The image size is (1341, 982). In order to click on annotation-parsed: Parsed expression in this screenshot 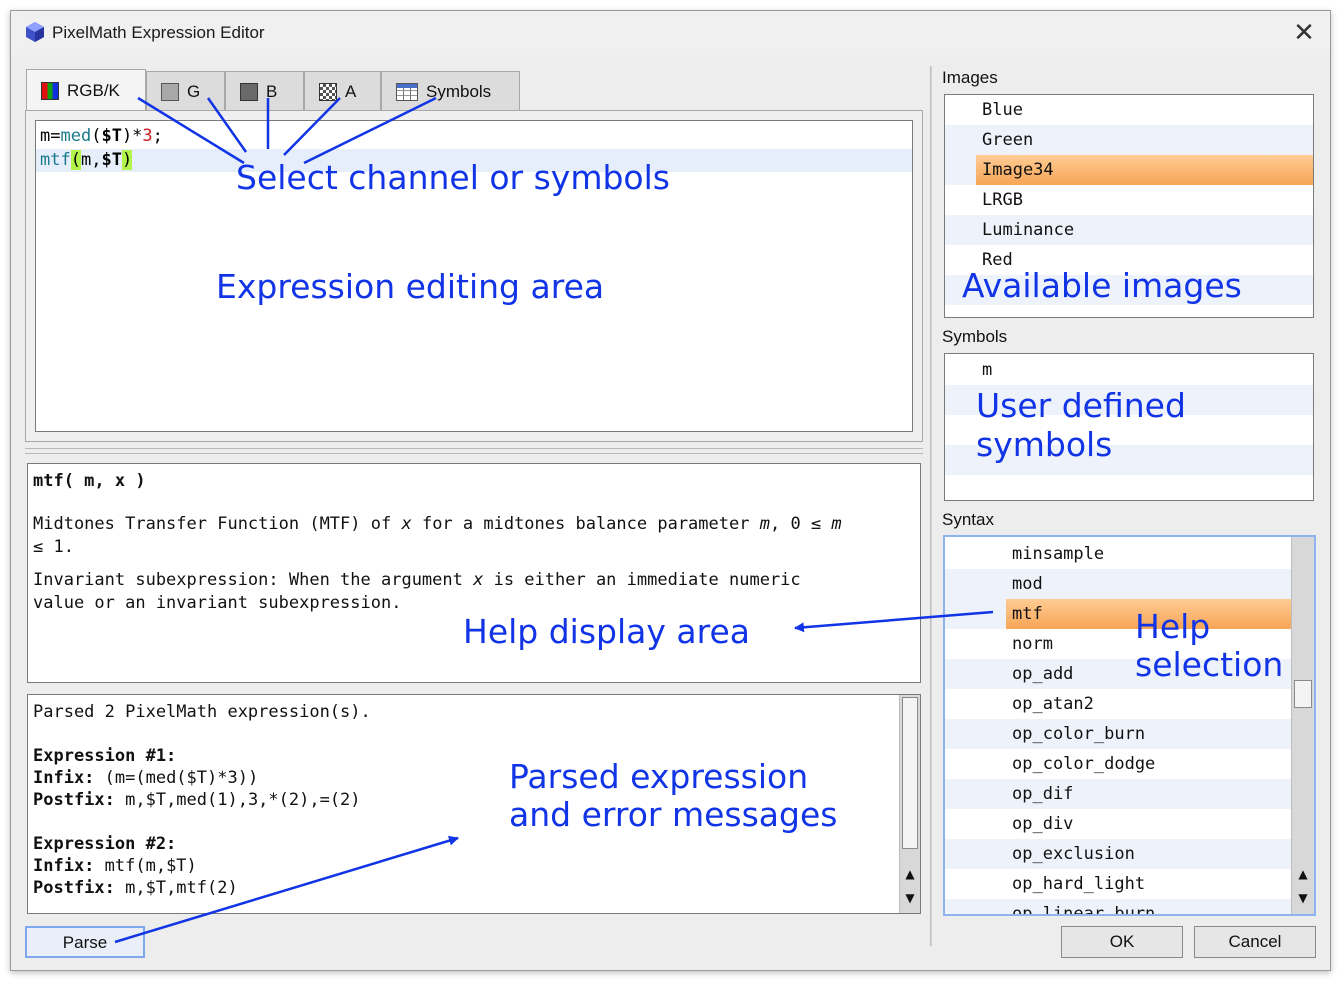, I will do `click(659, 776)`.